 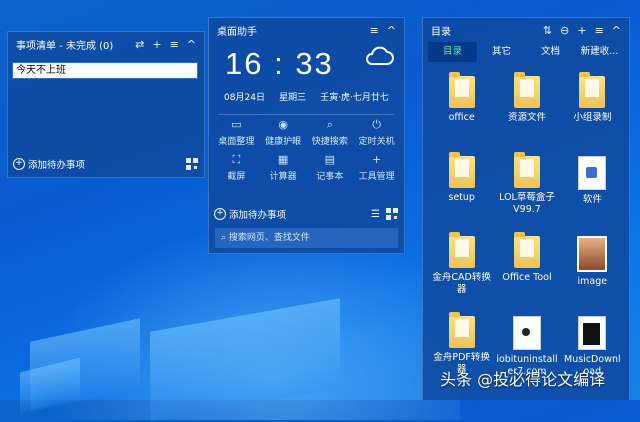 What do you see at coordinates (527, 277) in the screenshot?
I see `file-label: Office Tool` at bounding box center [527, 277].